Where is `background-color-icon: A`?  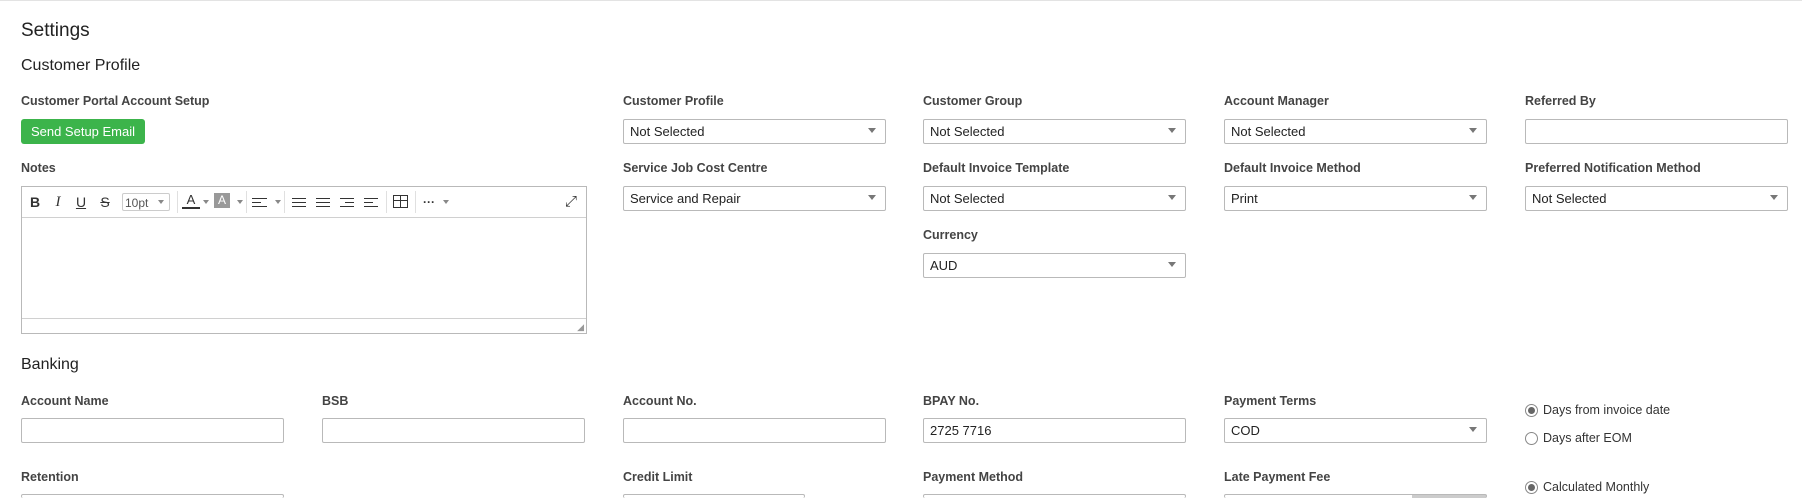 background-color-icon: A is located at coordinates (222, 200).